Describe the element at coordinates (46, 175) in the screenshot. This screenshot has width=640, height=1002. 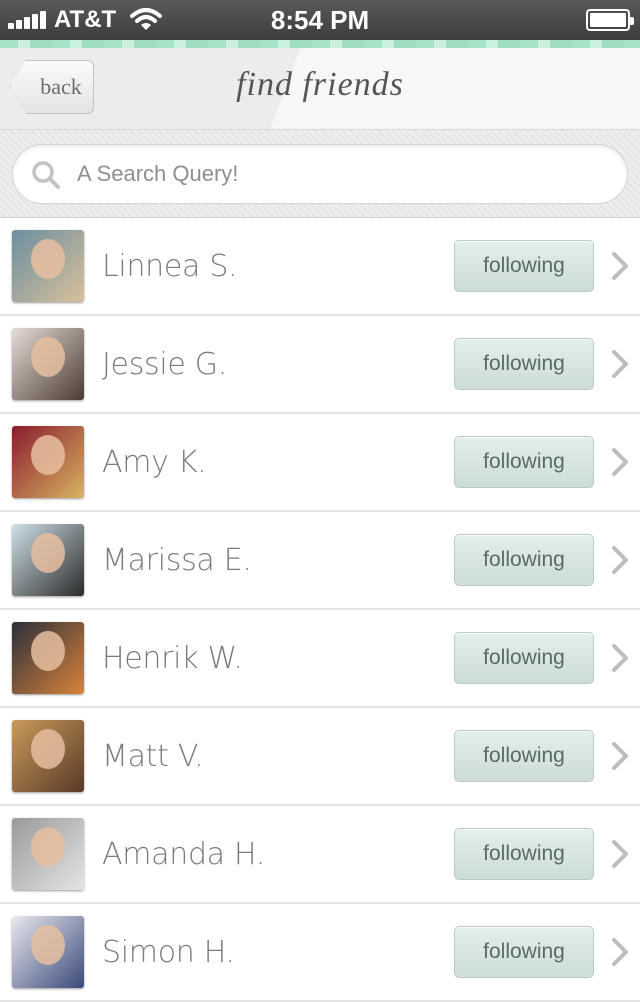
I see `search-icon` at that location.